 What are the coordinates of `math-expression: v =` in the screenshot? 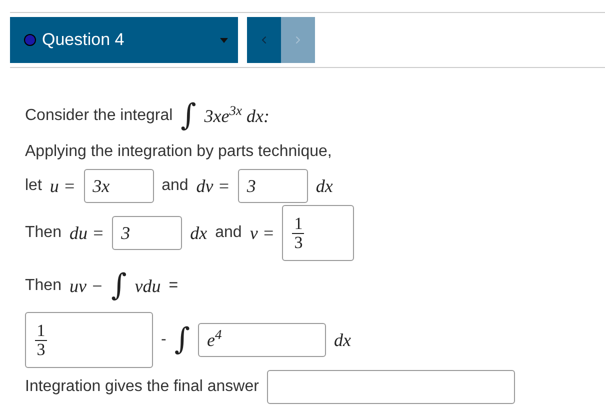 It's located at (262, 233).